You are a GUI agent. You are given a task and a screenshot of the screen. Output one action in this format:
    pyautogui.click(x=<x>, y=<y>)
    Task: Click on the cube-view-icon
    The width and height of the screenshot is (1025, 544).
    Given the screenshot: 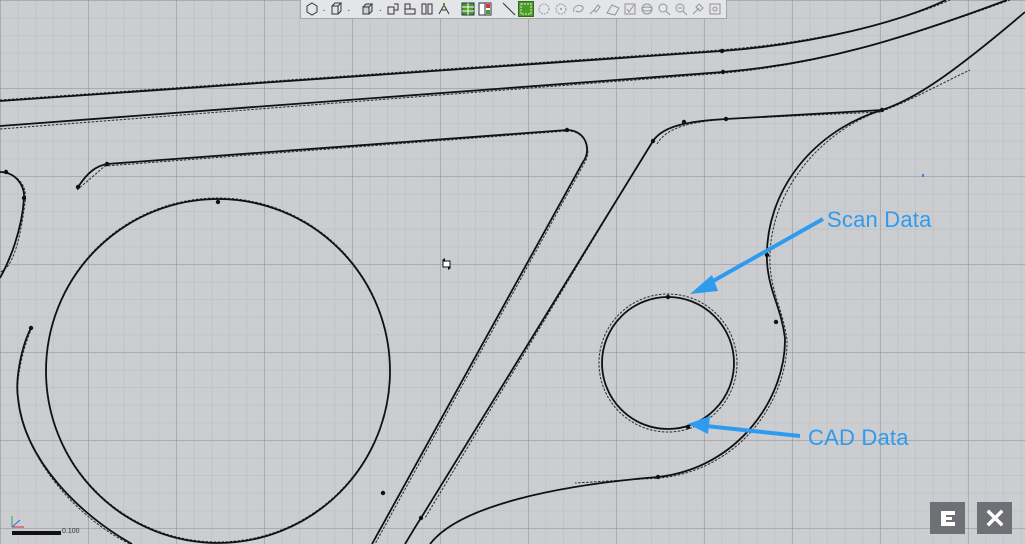 What is the action you would take?
    pyautogui.click(x=336, y=9)
    